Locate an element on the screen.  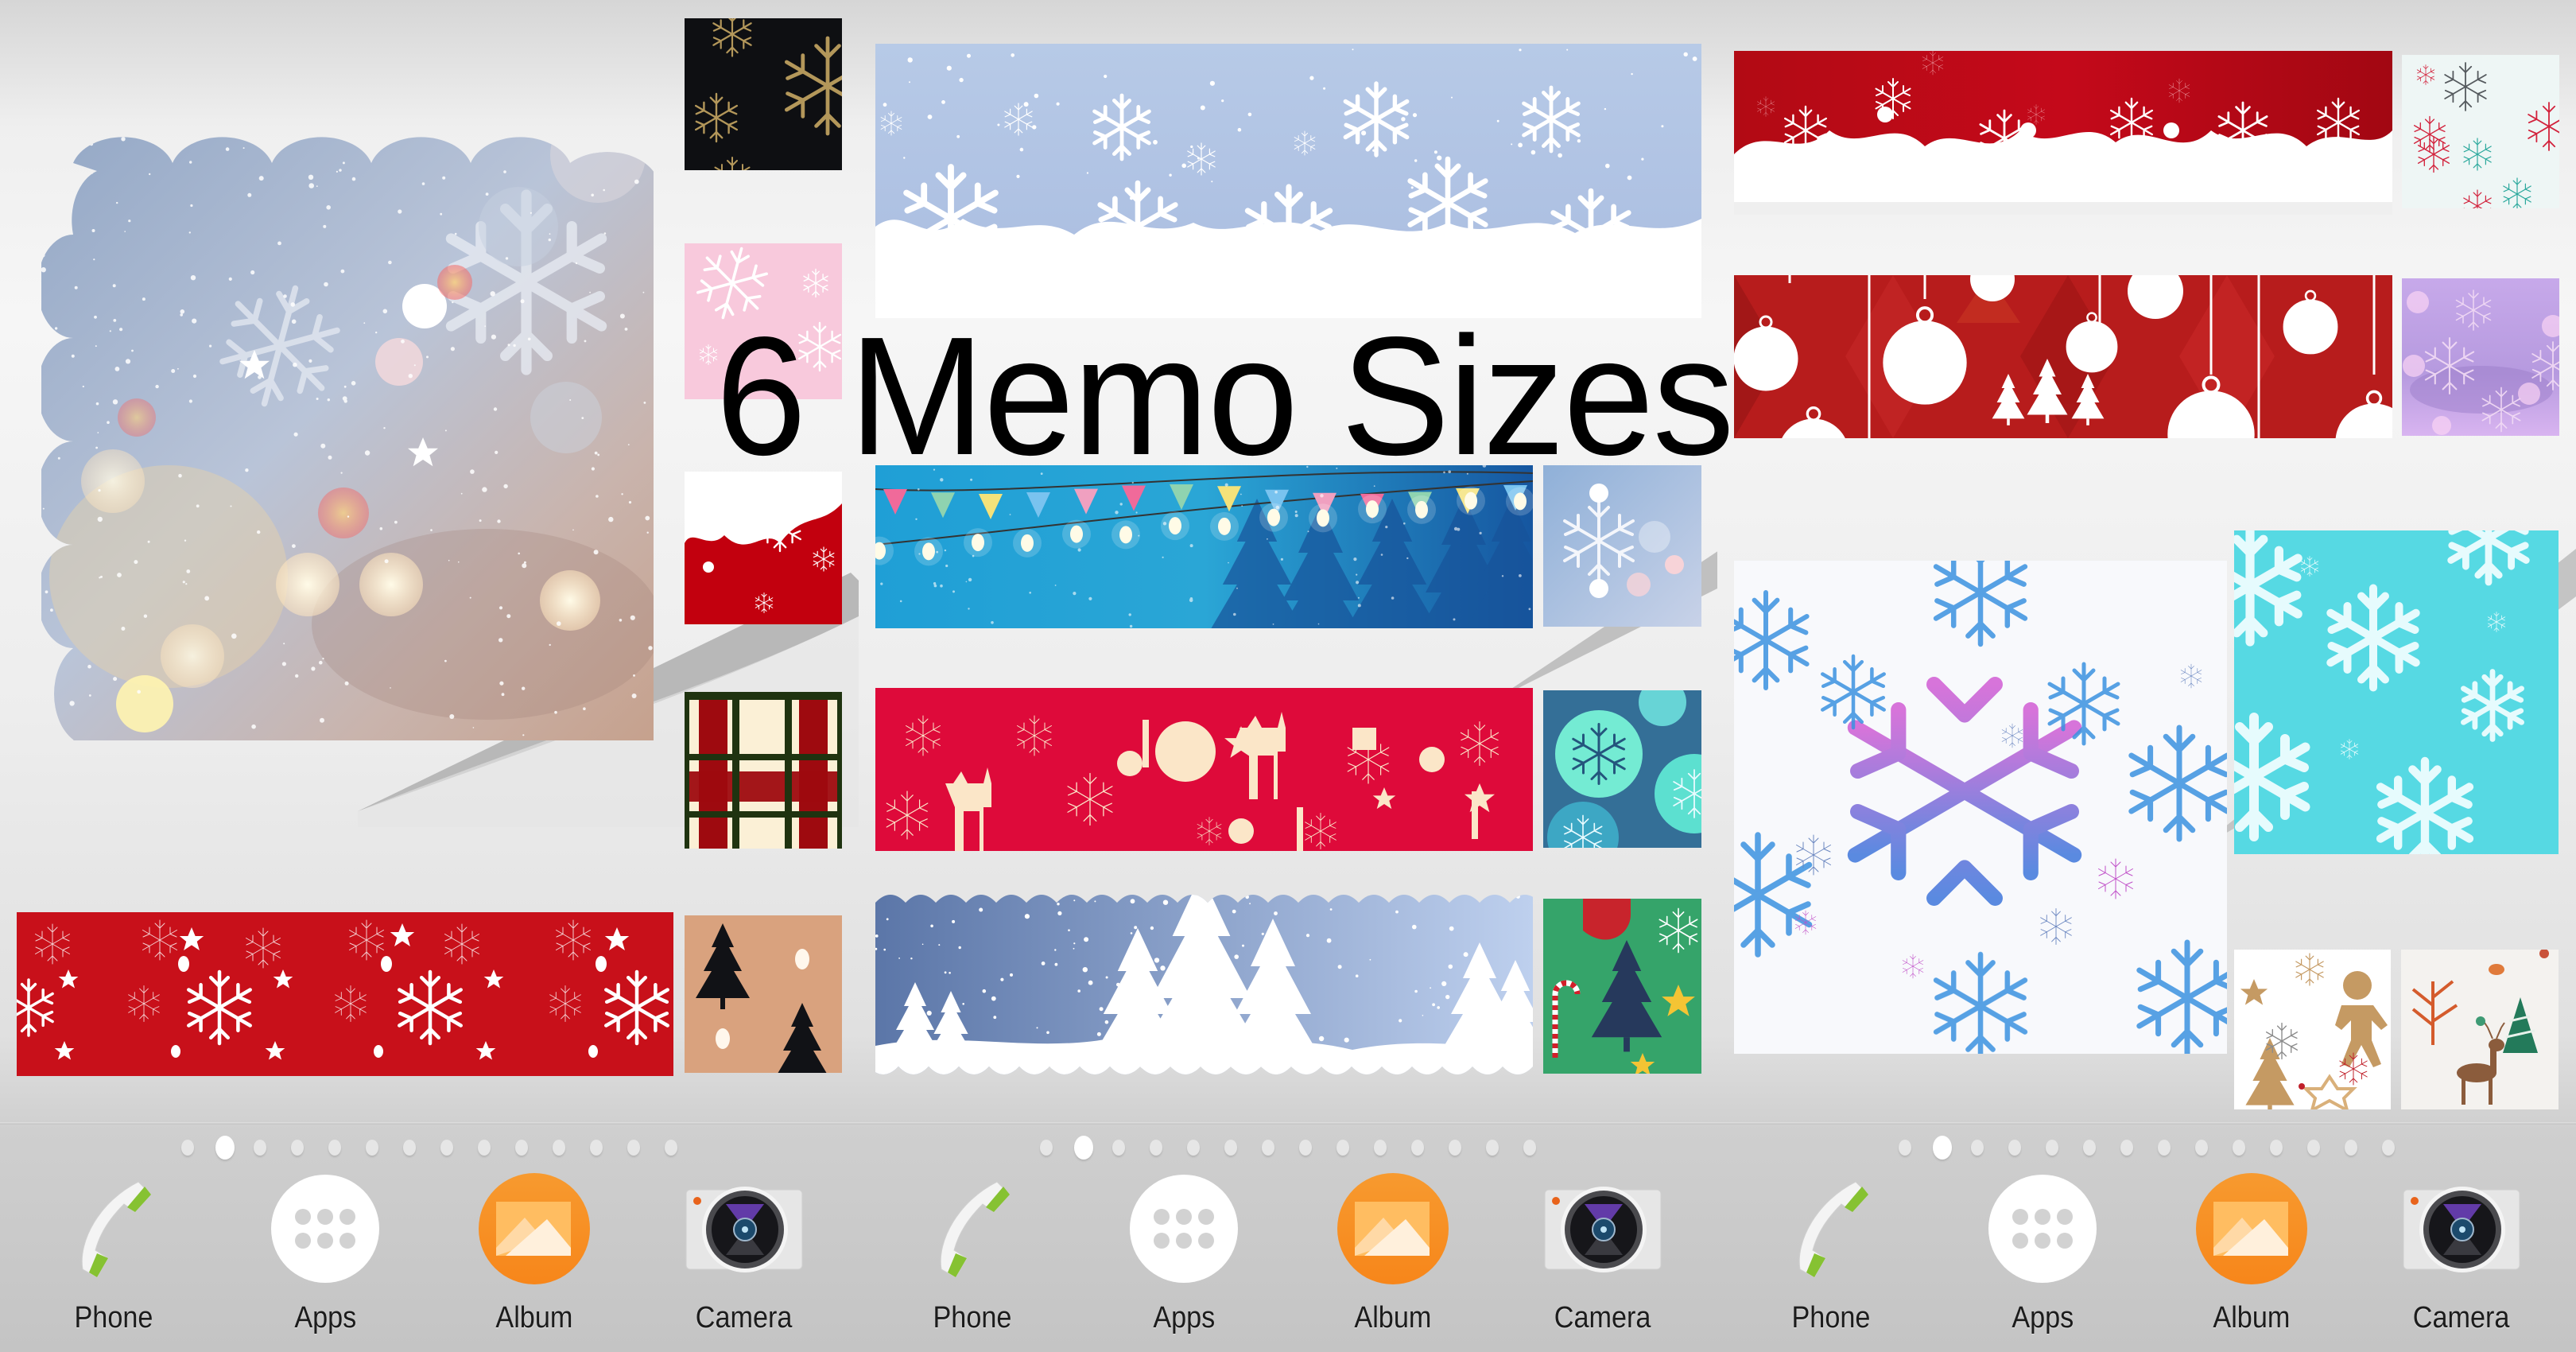
memo-widget-large-bokeh is located at coordinates (347, 436).